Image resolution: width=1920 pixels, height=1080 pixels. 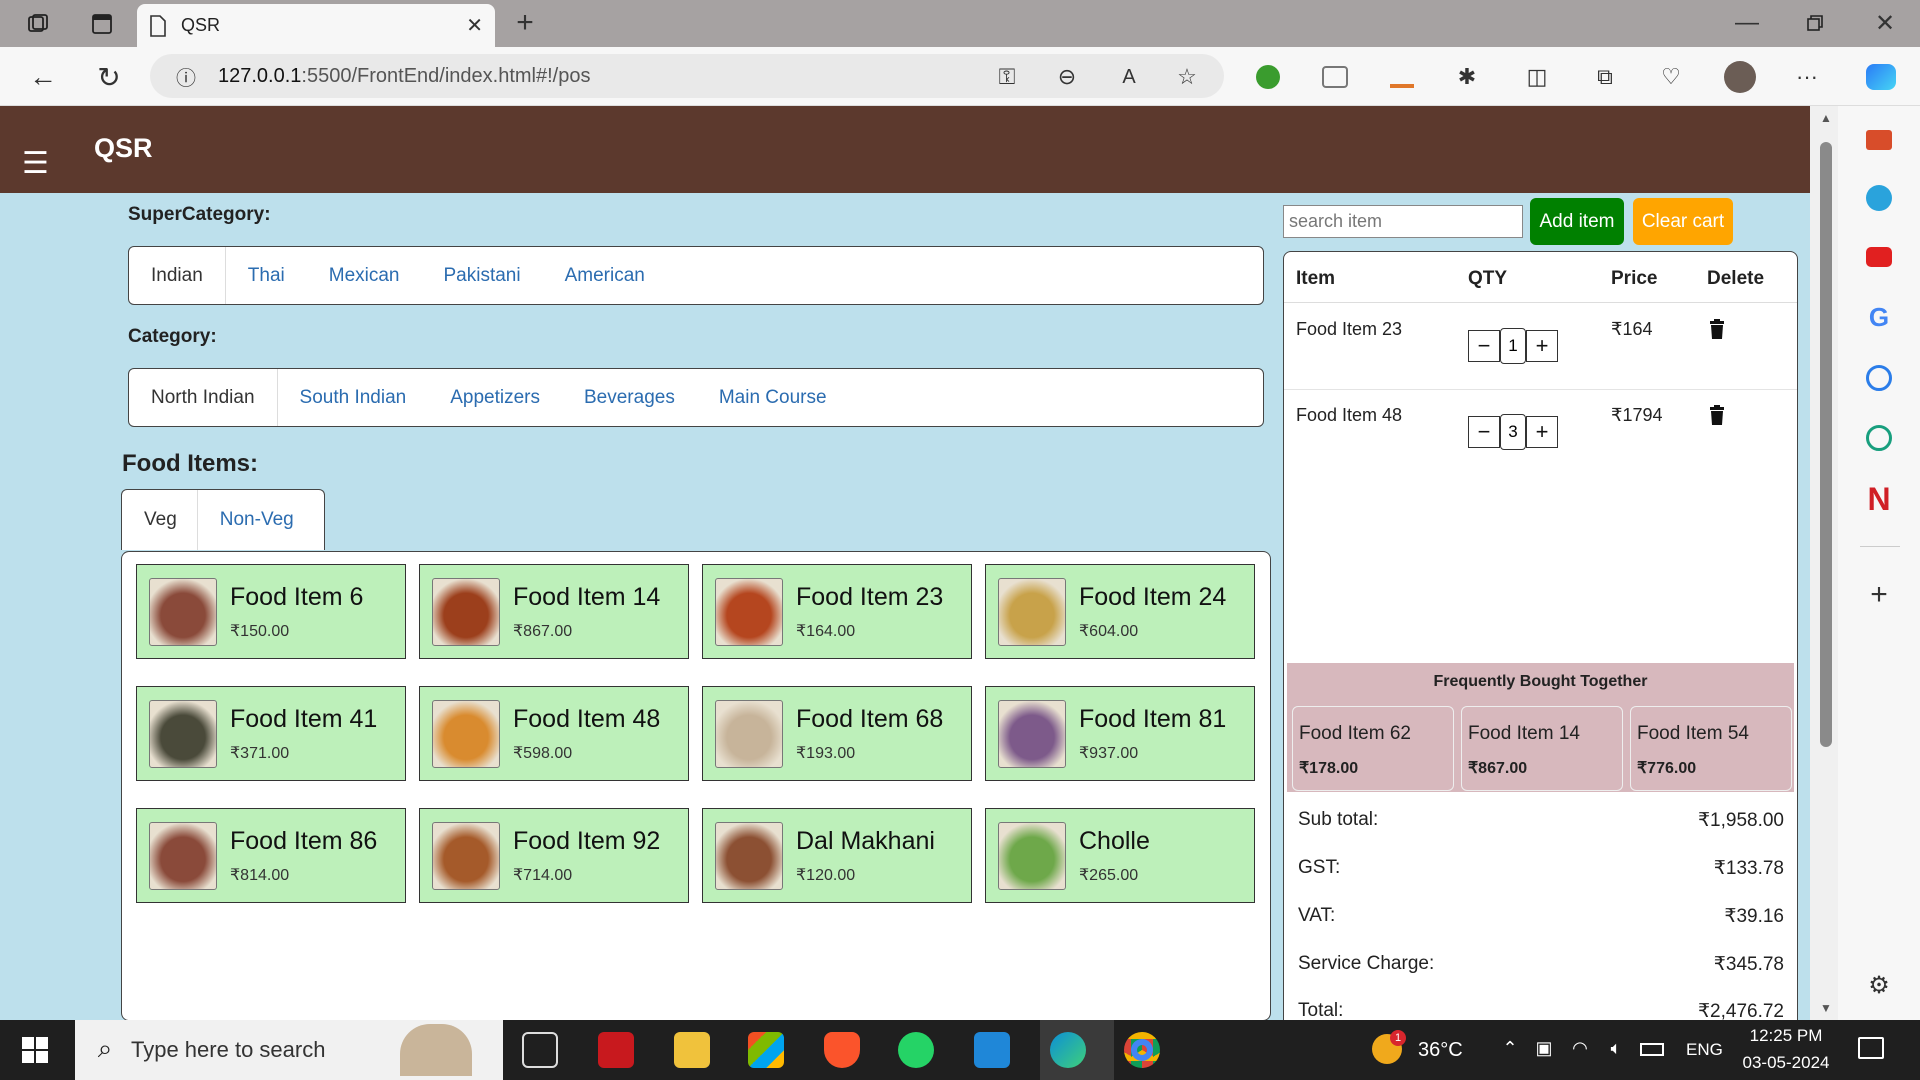 I want to click on food-card: Food Item 81 ₹937.00, so click(x=1120, y=733).